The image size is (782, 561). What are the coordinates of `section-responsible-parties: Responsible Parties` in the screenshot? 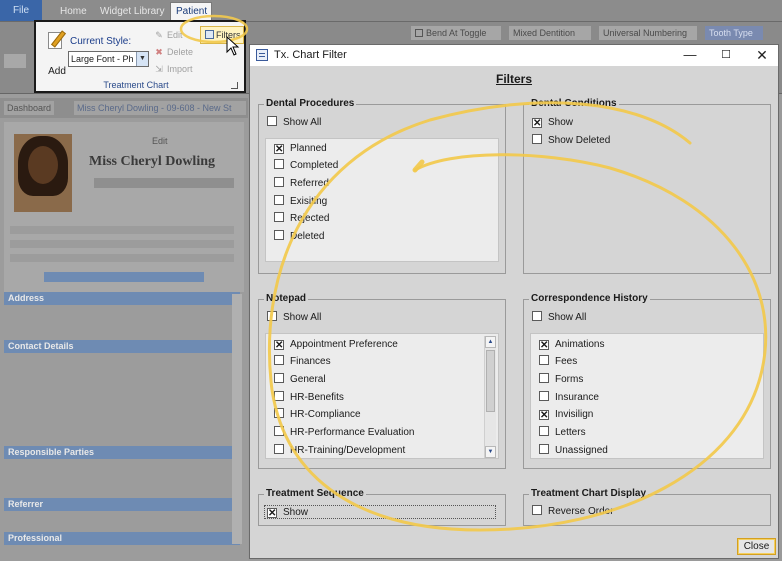 It's located at (122, 452).